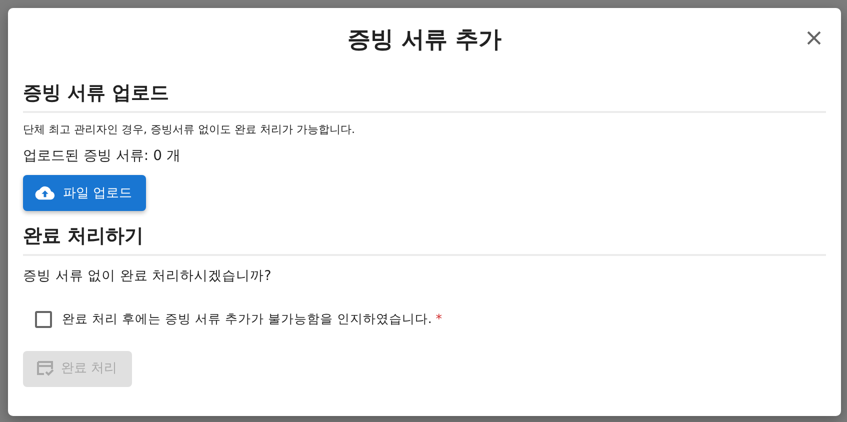 This screenshot has width=847, height=422. I want to click on section-heading: 완료 처리하기, so click(424, 240).